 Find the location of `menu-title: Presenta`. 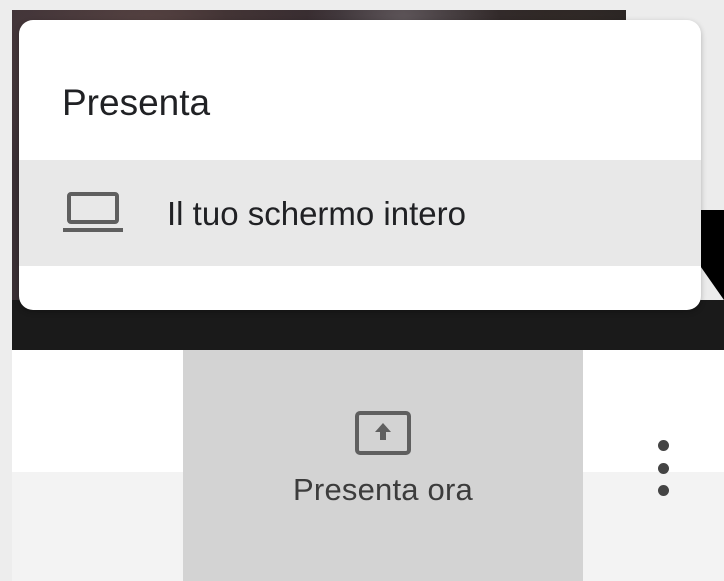

menu-title: Presenta is located at coordinates (136, 102).